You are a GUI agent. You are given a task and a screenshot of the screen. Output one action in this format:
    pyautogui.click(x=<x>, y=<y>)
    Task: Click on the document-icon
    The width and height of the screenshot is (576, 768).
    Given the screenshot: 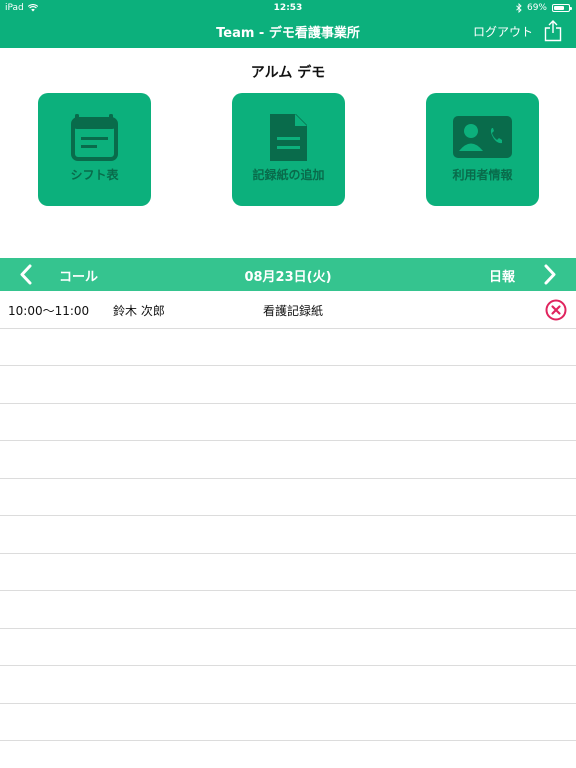 What is the action you would take?
    pyautogui.click(x=288, y=137)
    